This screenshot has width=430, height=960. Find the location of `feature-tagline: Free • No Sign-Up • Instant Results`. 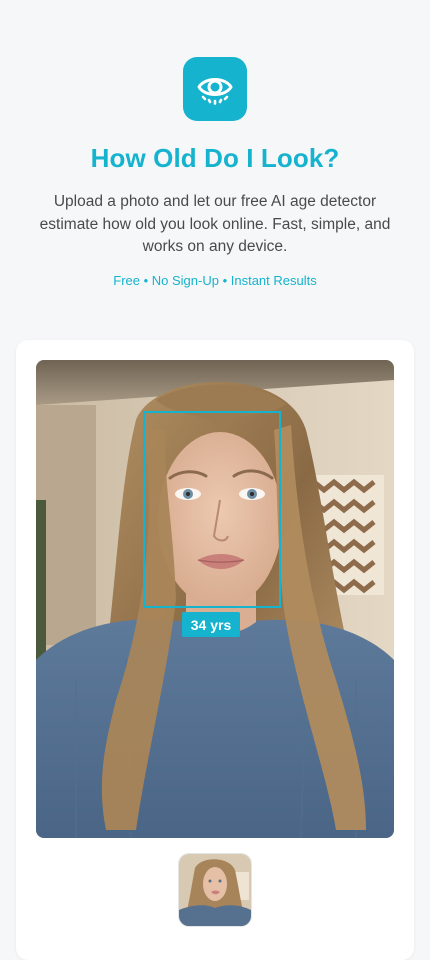

feature-tagline: Free • No Sign-Up • Instant Results is located at coordinates (215, 280).